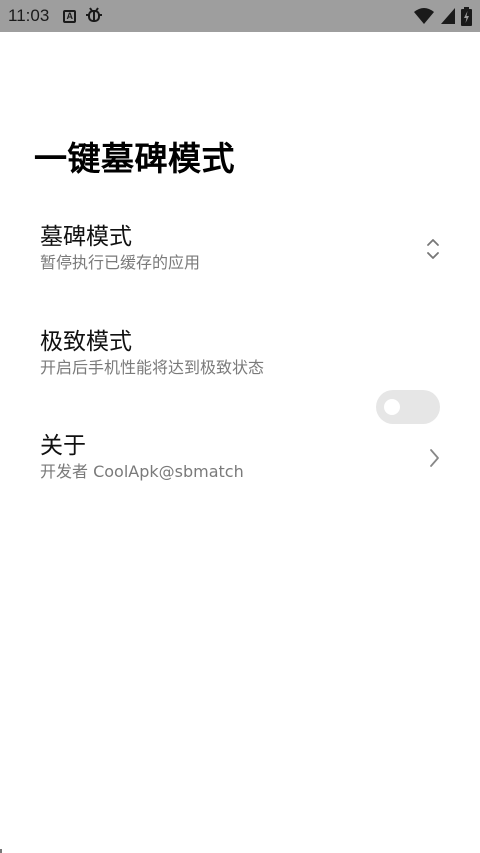 The image size is (480, 853). Describe the element at coordinates (94, 16) in the screenshot. I see `bug-icon` at that location.